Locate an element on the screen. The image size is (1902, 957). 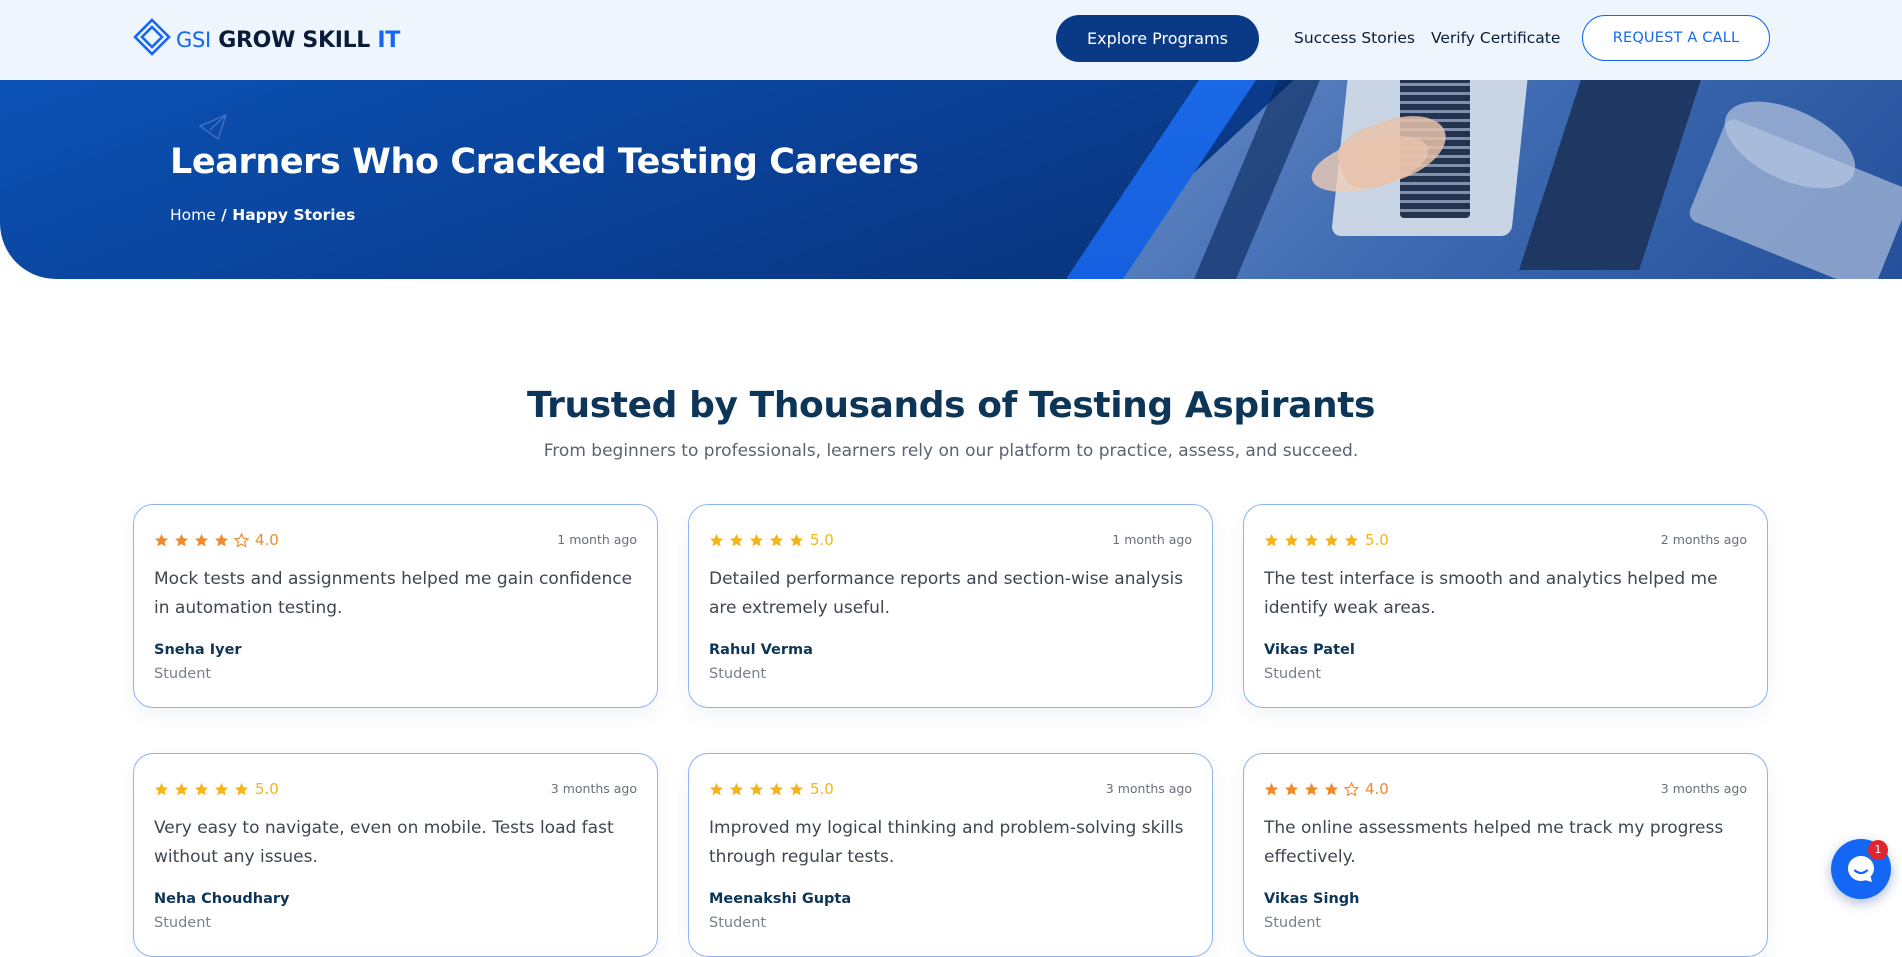
logo: GSI GROW SKILL IT is located at coordinates (266, 40).